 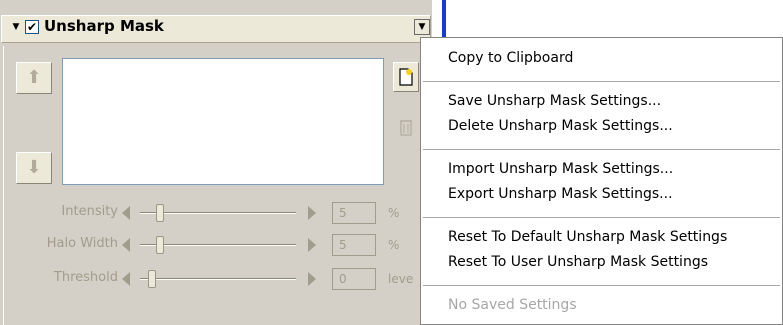 What do you see at coordinates (89, 211) in the screenshot?
I see `intensity-label: Intensity` at bounding box center [89, 211].